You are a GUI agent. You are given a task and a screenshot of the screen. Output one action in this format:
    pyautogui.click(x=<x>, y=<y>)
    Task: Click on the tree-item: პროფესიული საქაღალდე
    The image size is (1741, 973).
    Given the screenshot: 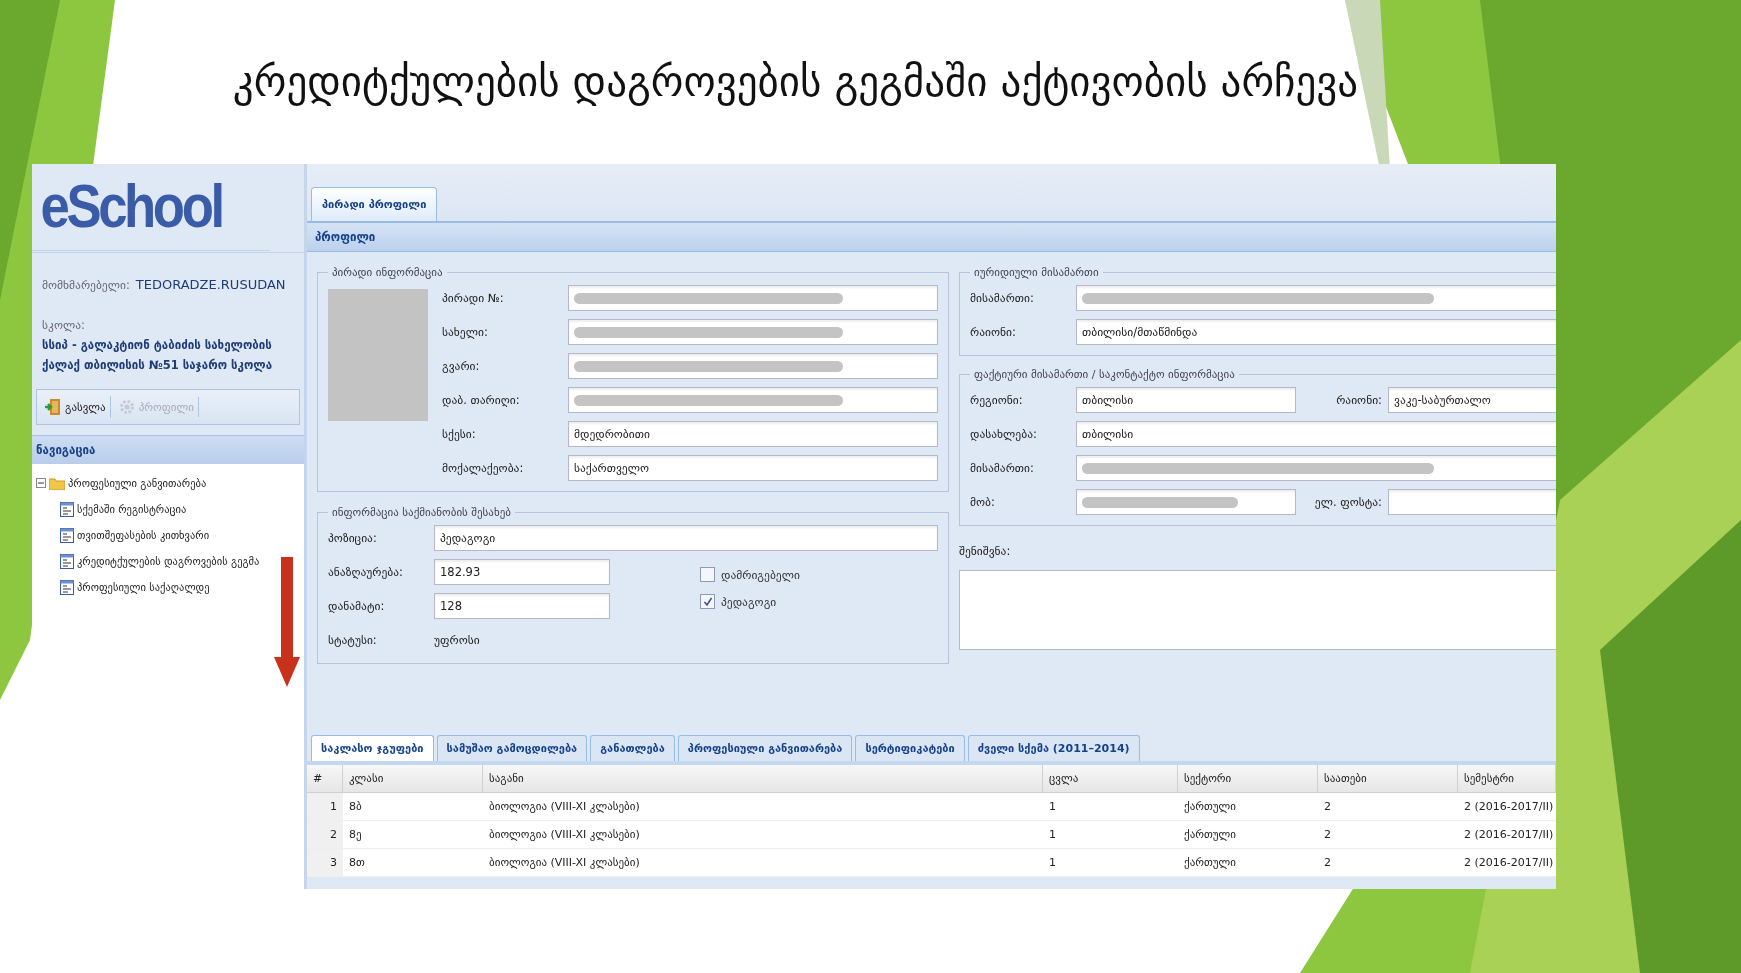 What is the action you would take?
    pyautogui.click(x=143, y=587)
    